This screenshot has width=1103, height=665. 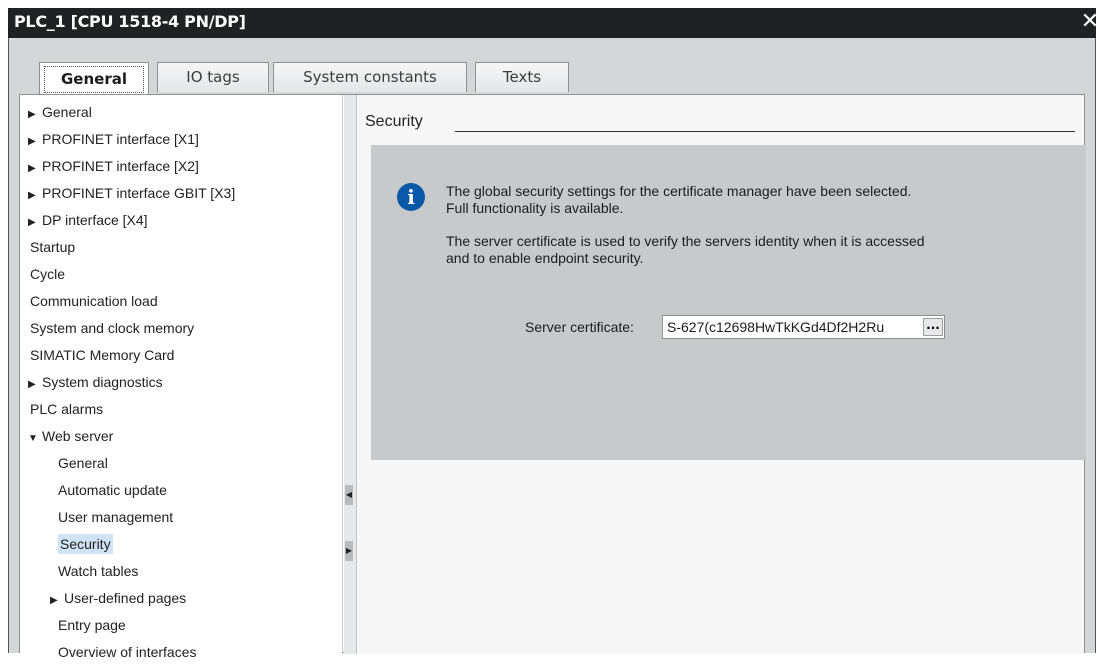 I want to click on nav-item: ▶ PROFINET interface GBIT [X3], so click(x=127, y=193).